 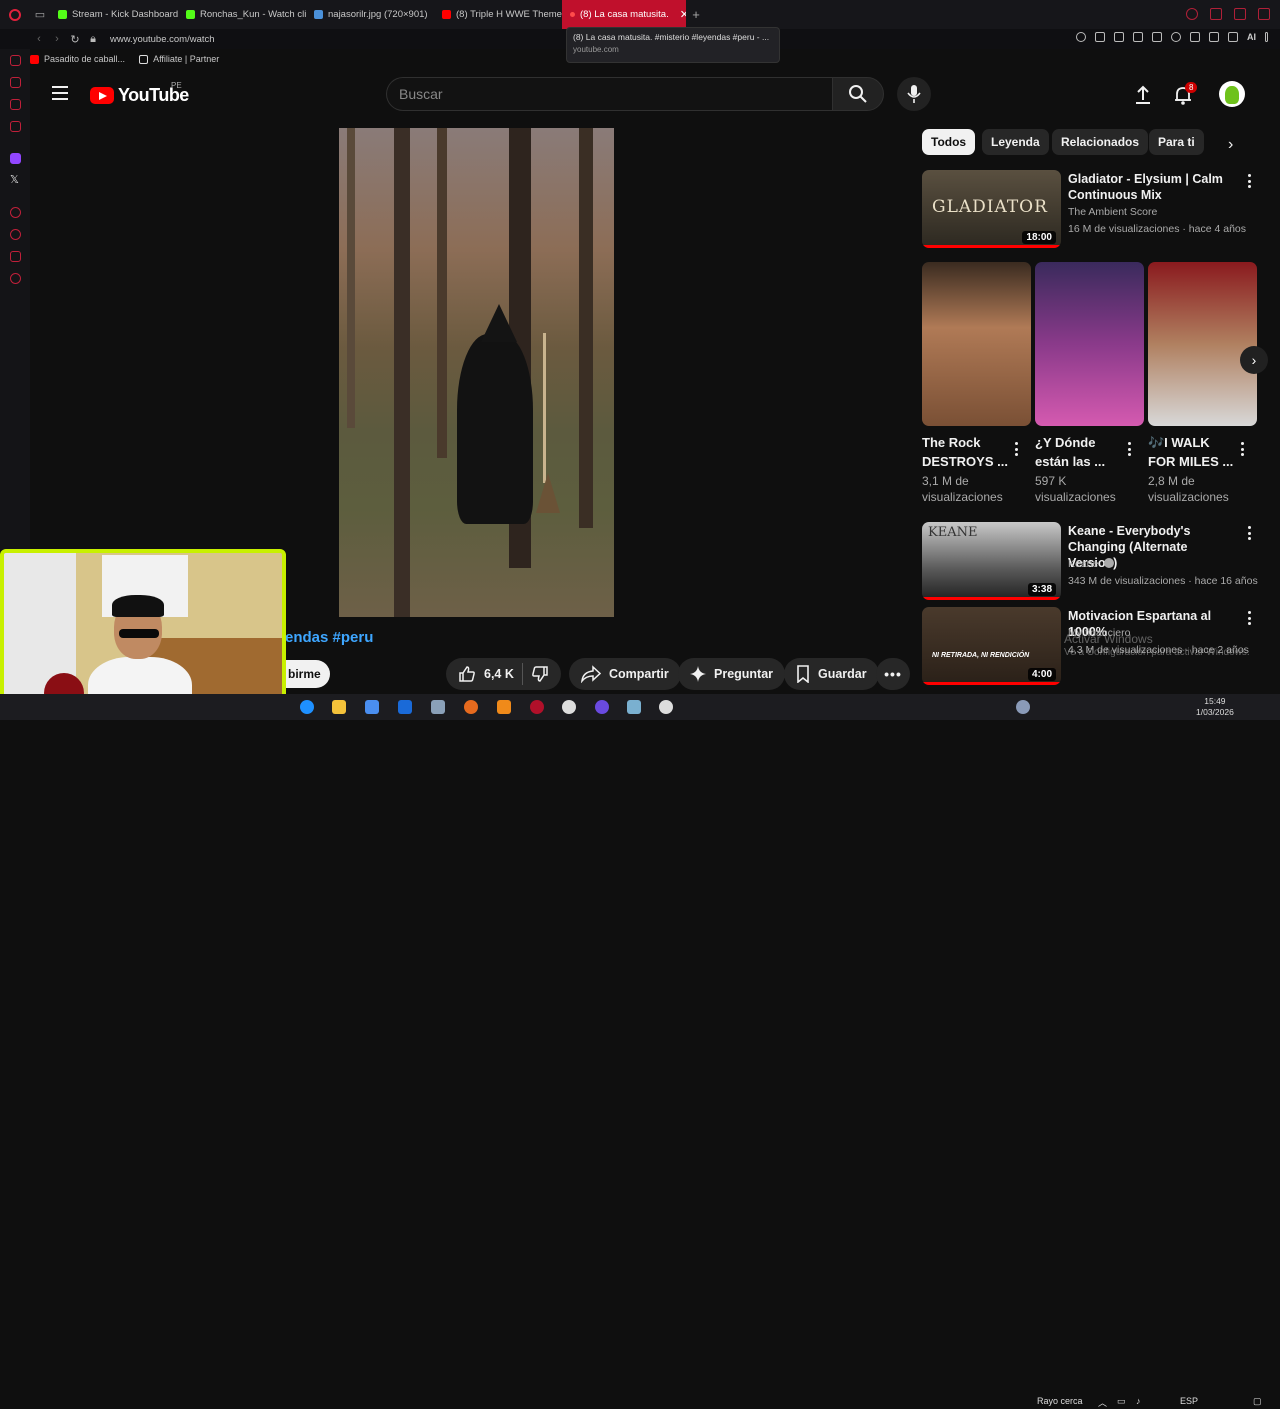 I want to click on chevron-right-icon: ›, so click(x=1230, y=145).